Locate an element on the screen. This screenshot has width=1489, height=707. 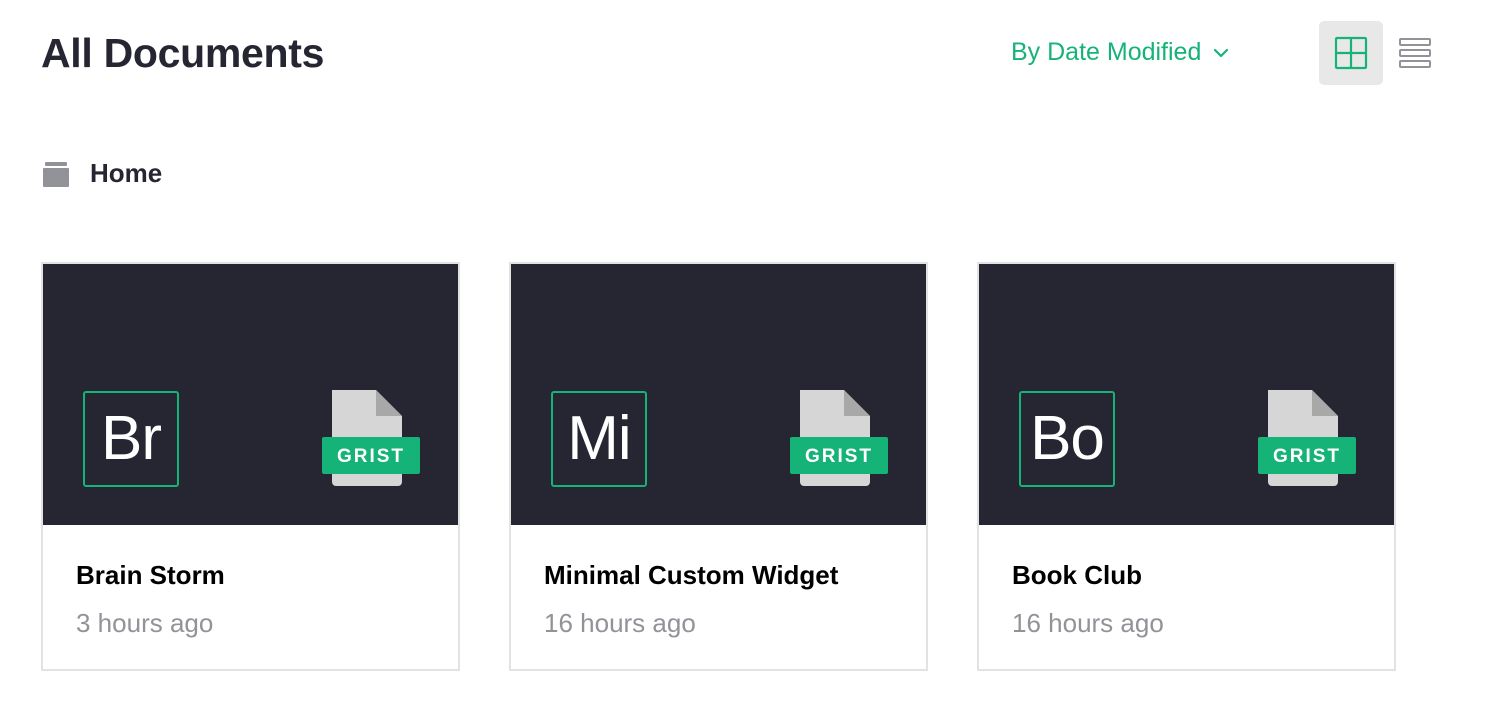
folder-label: Home is located at coordinates (126, 173).